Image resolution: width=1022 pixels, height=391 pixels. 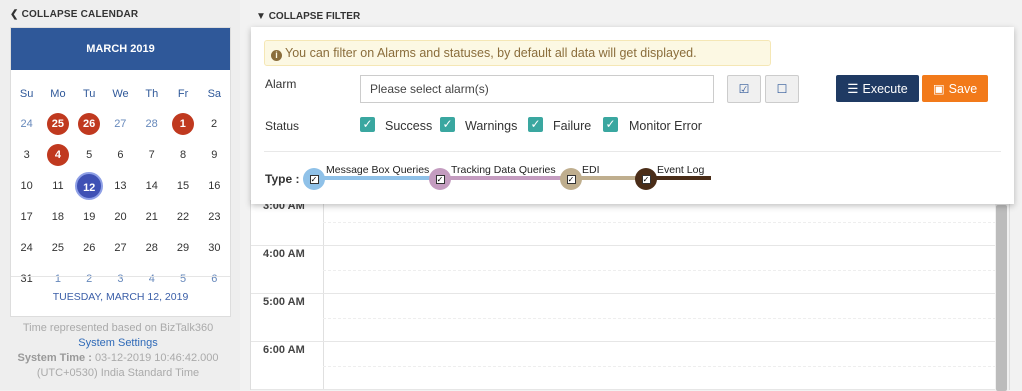 What do you see at coordinates (182, 217) in the screenshot?
I see `calendar-day: 22` at bounding box center [182, 217].